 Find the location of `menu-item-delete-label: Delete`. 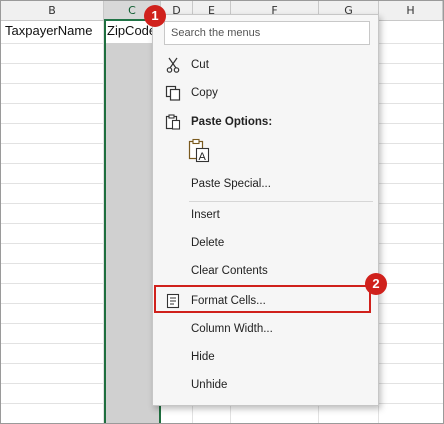

menu-item-delete-label: Delete is located at coordinates (208, 243).